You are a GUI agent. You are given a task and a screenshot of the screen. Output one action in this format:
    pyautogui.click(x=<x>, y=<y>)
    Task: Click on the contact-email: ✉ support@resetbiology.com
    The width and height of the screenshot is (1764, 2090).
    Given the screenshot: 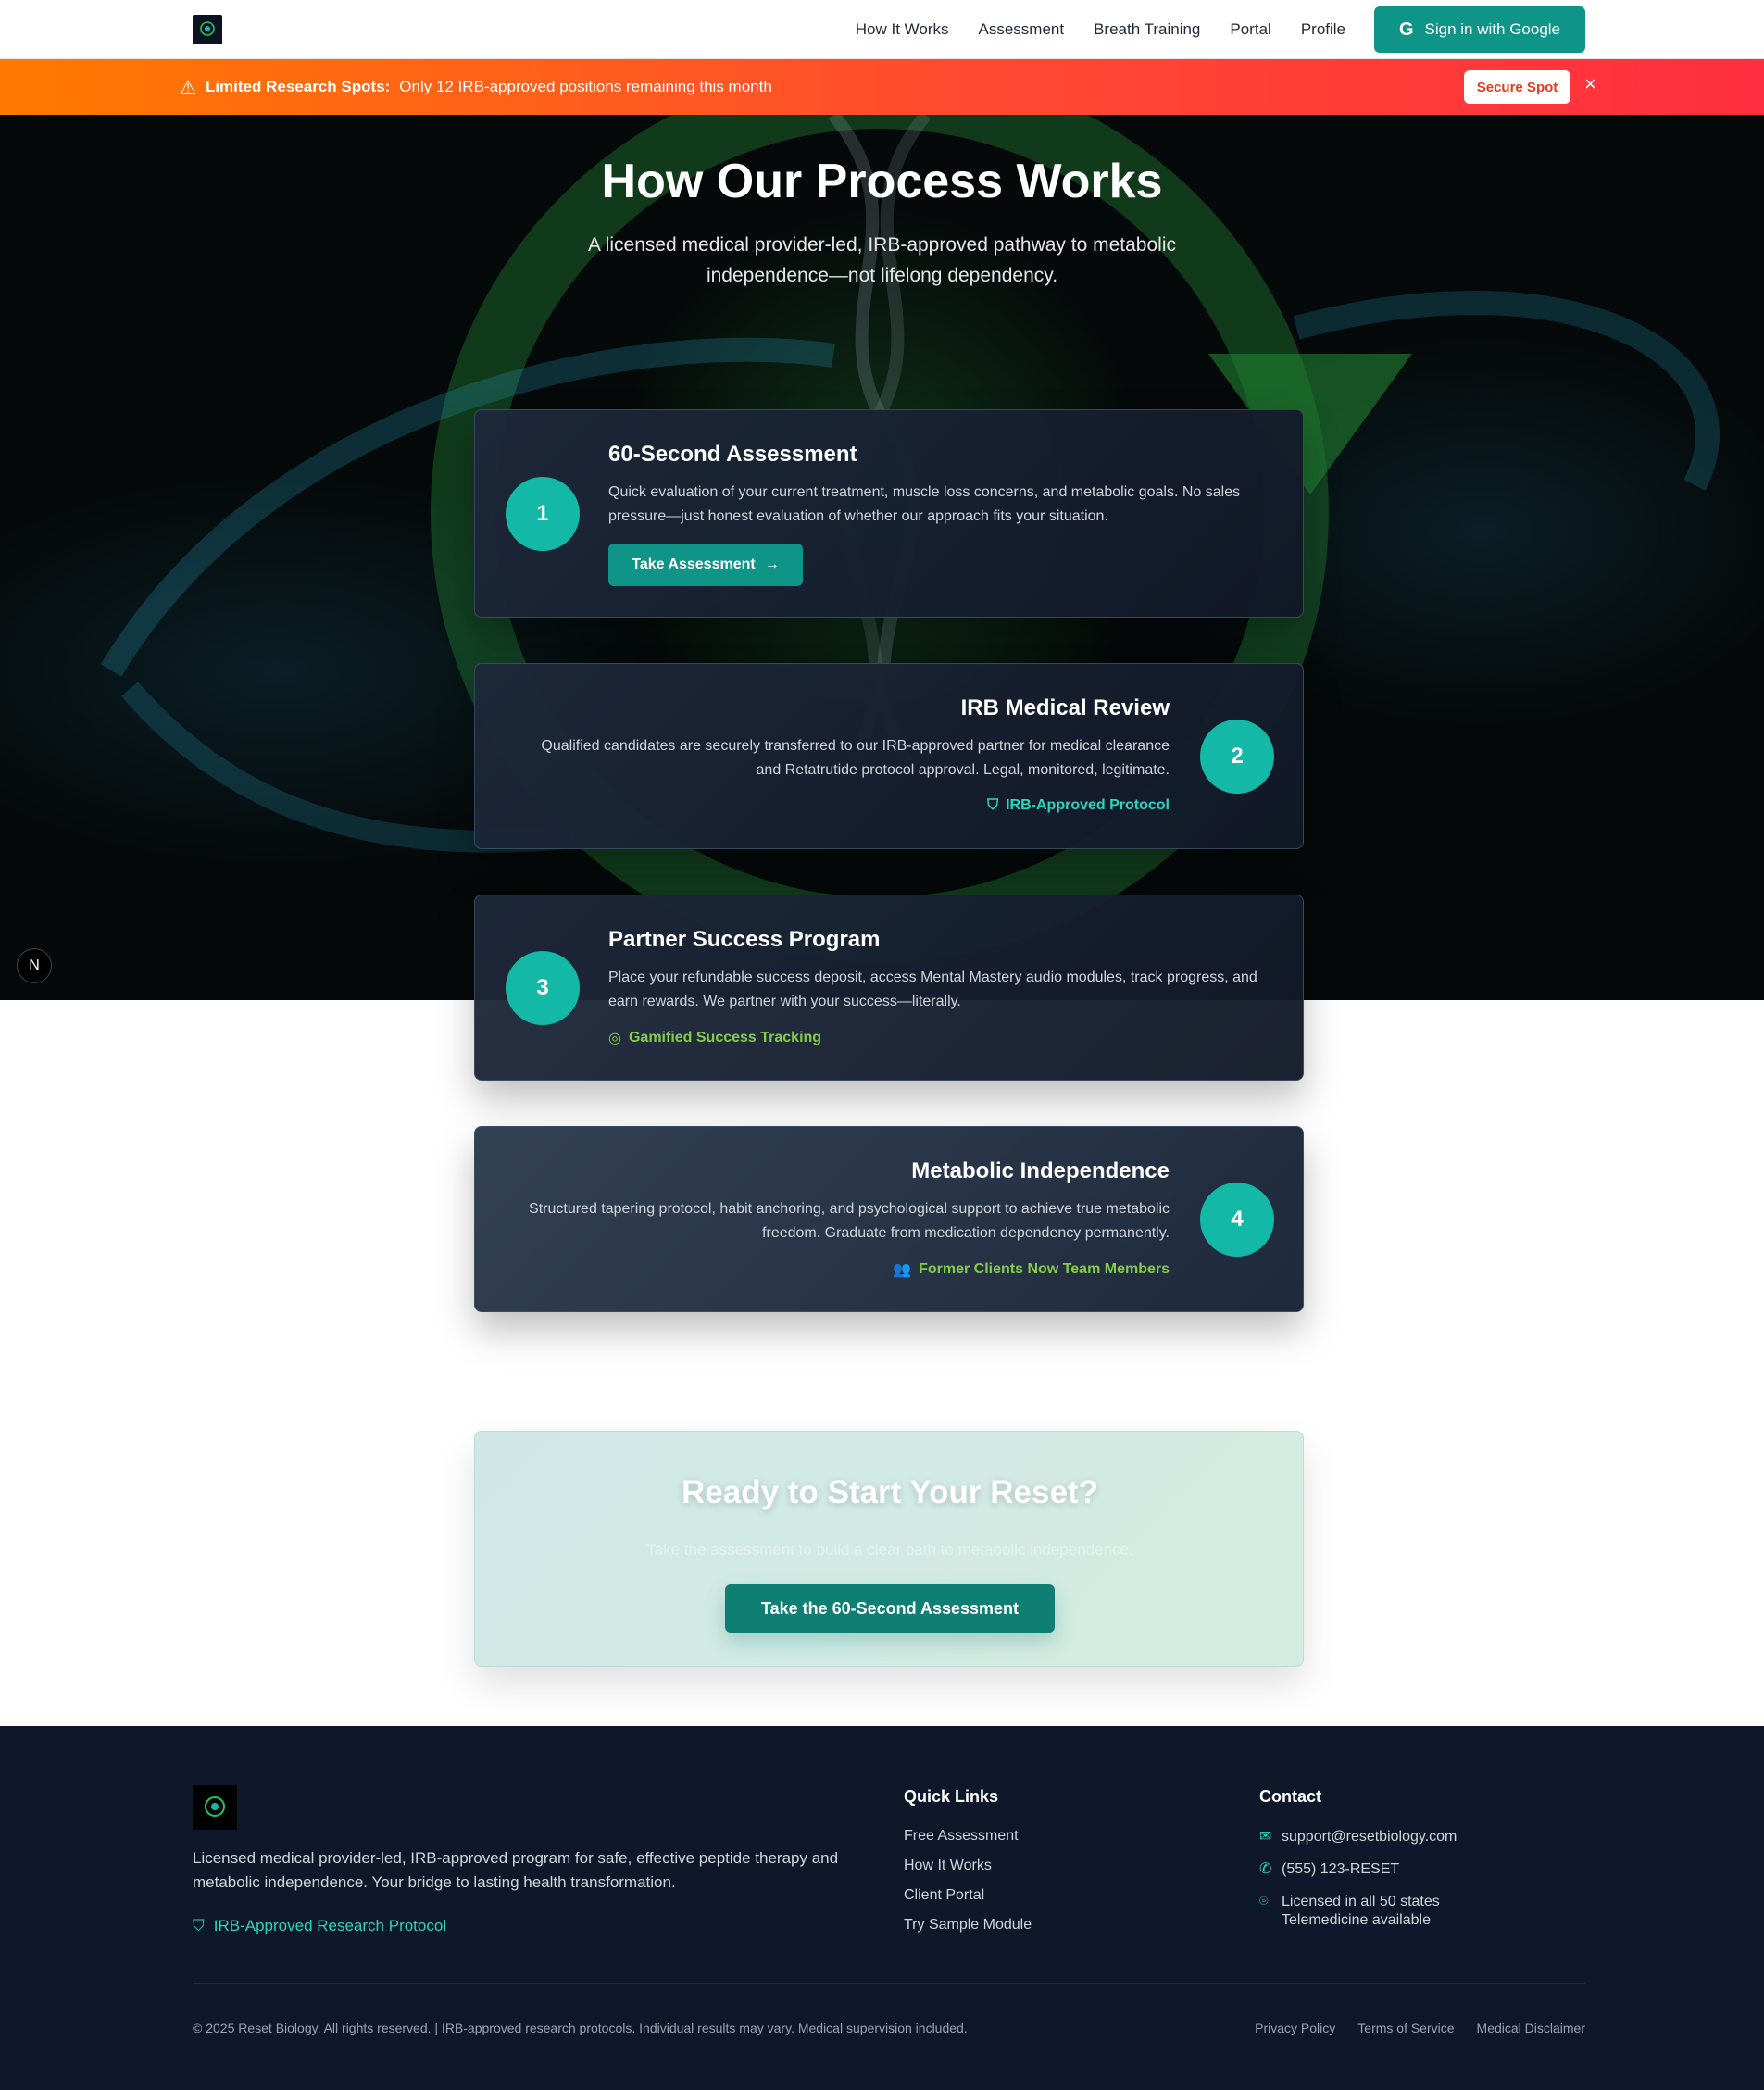 What is the action you would take?
    pyautogui.click(x=1358, y=1837)
    